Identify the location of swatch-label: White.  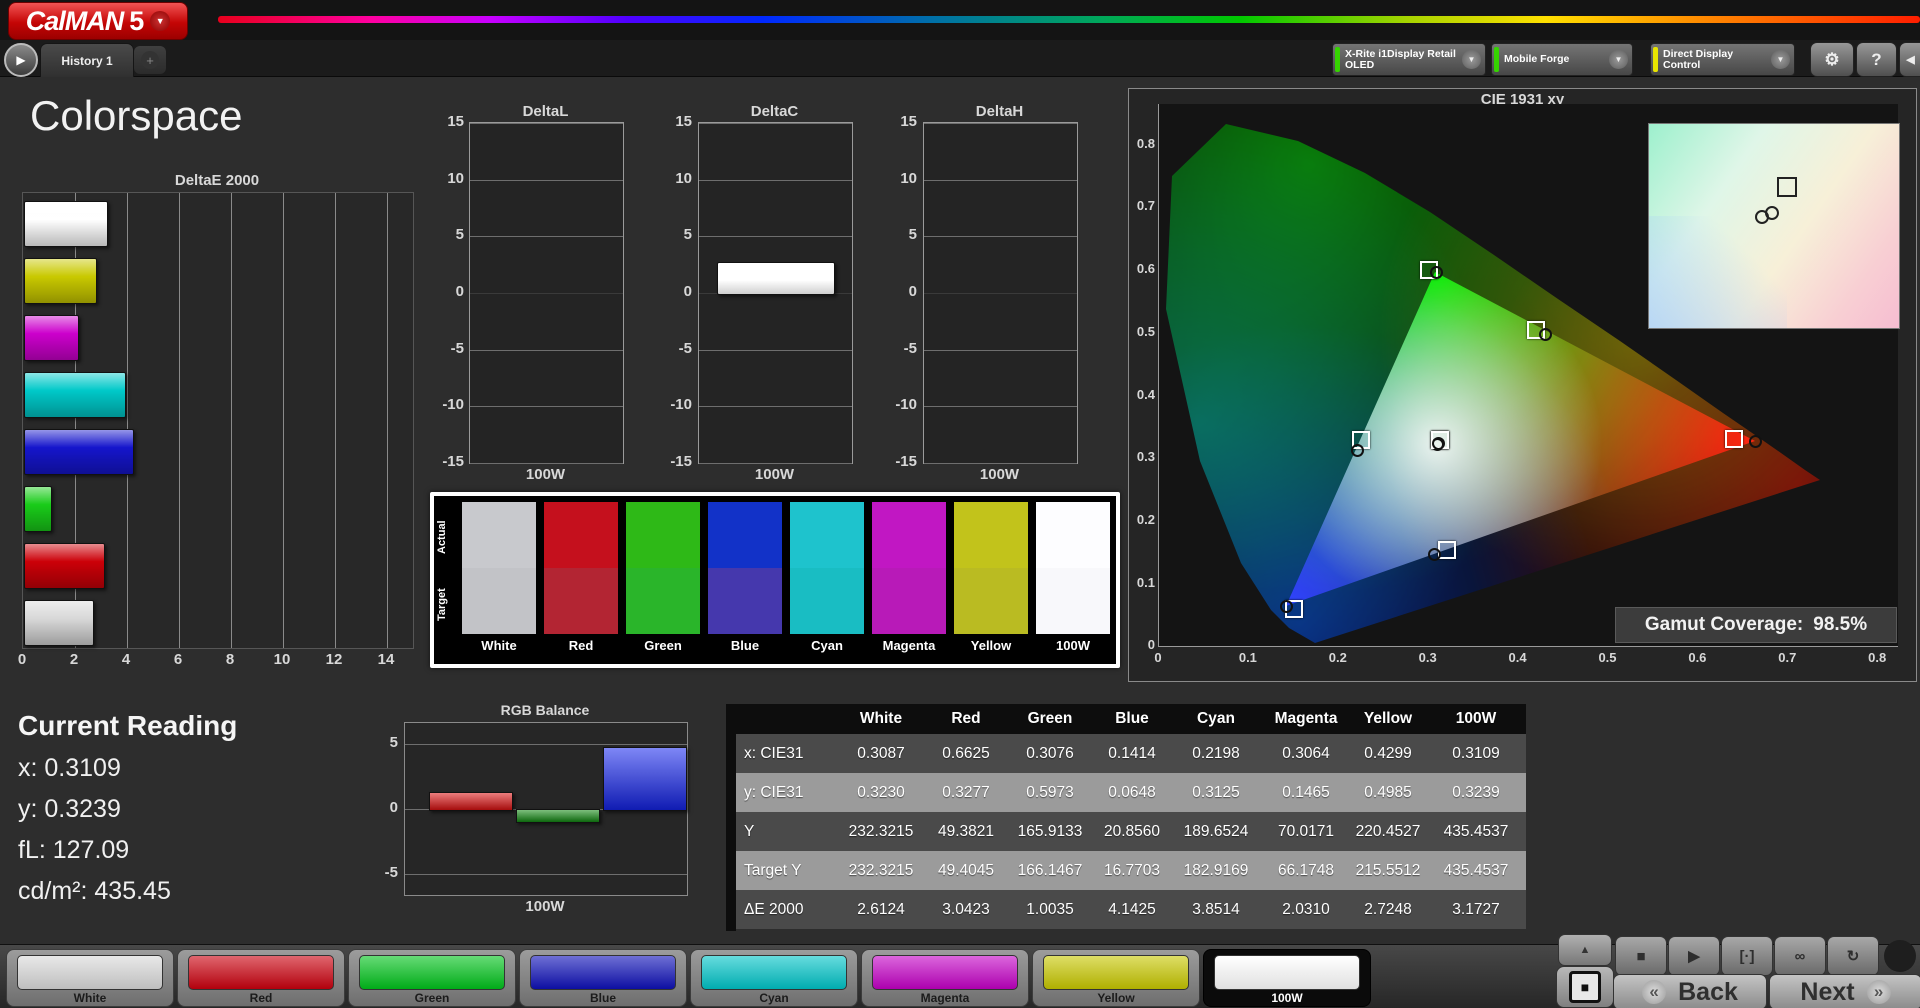
(499, 645).